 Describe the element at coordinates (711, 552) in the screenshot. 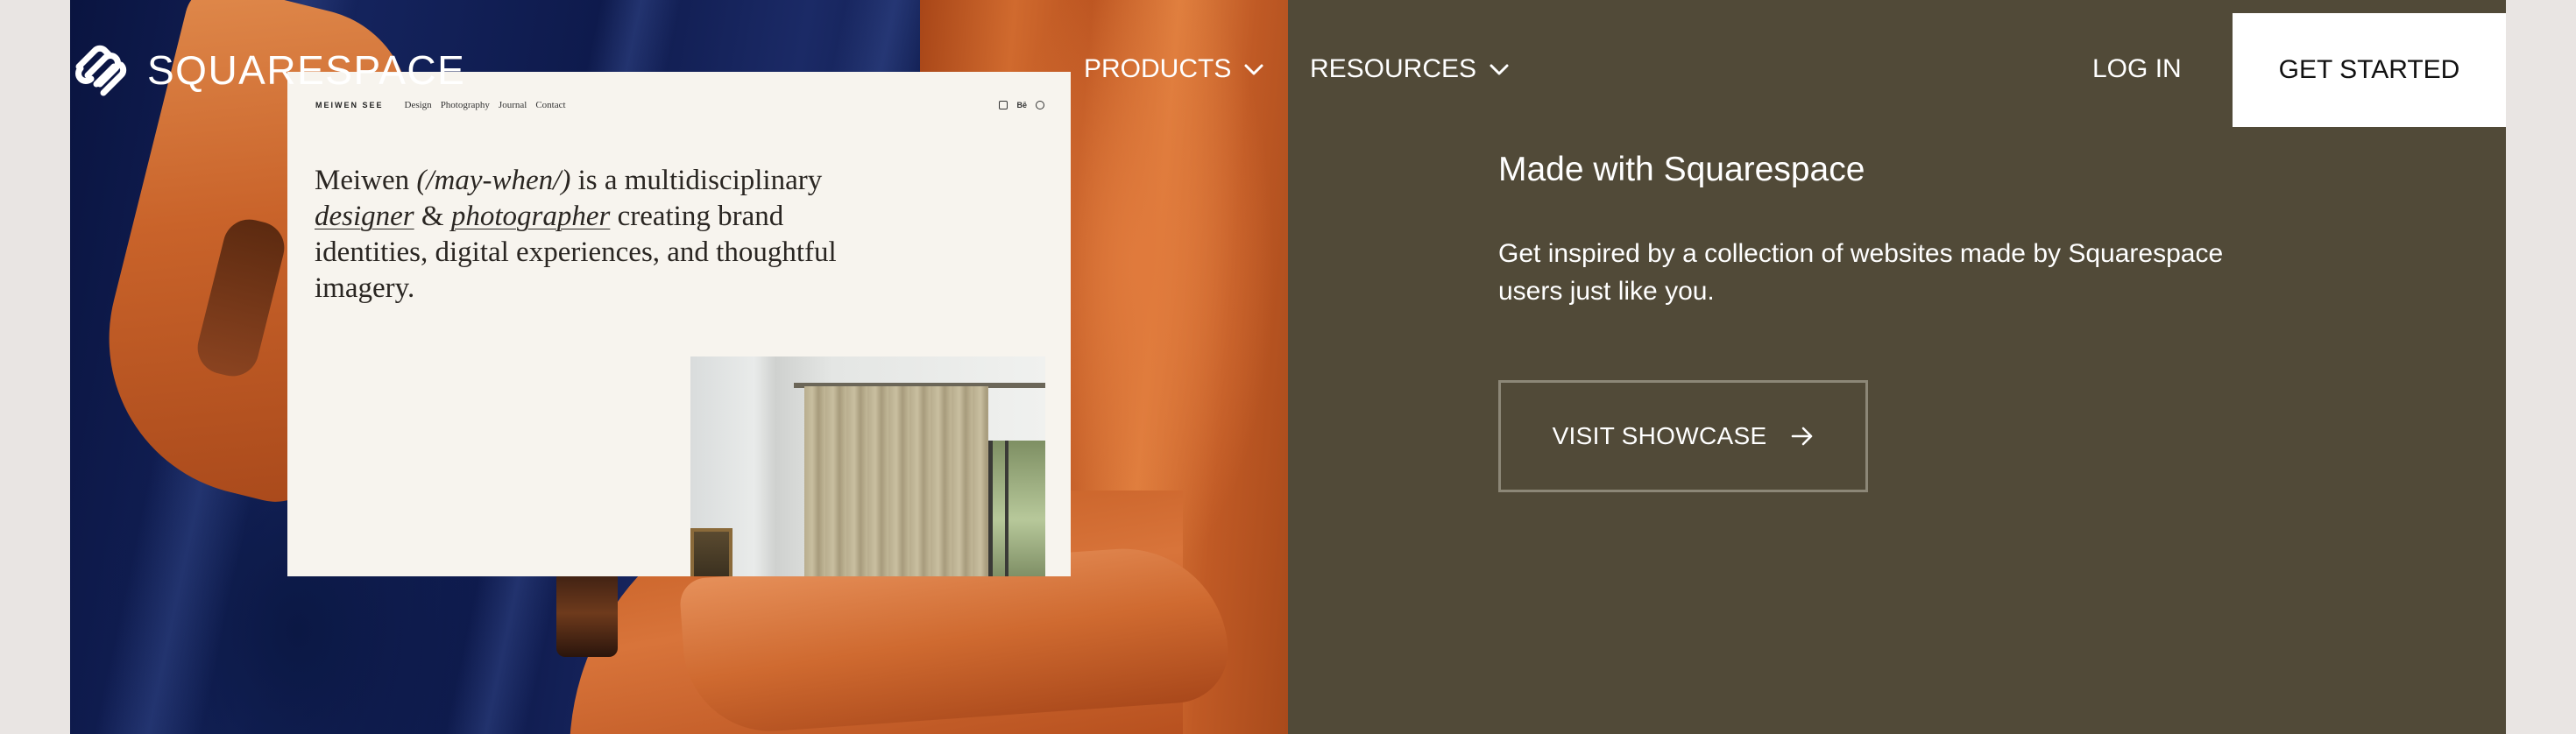

I see `picture-frame` at that location.